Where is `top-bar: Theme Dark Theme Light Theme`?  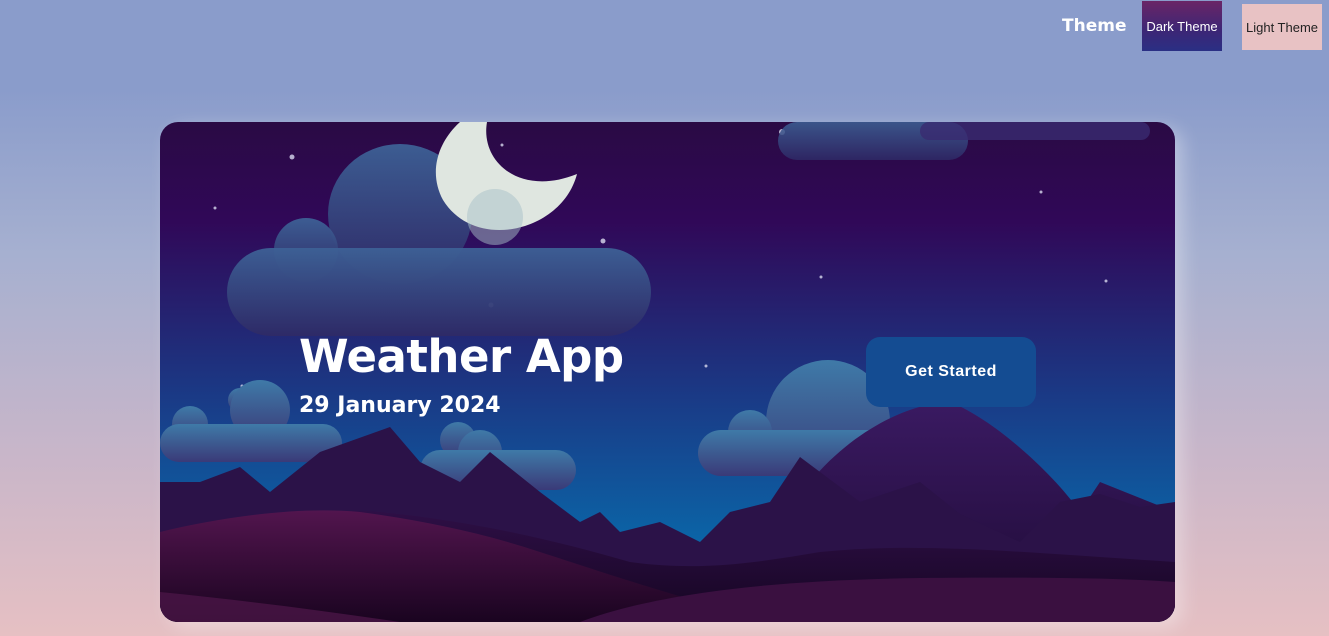
top-bar: Theme Dark Theme Light Theme is located at coordinates (664, 30).